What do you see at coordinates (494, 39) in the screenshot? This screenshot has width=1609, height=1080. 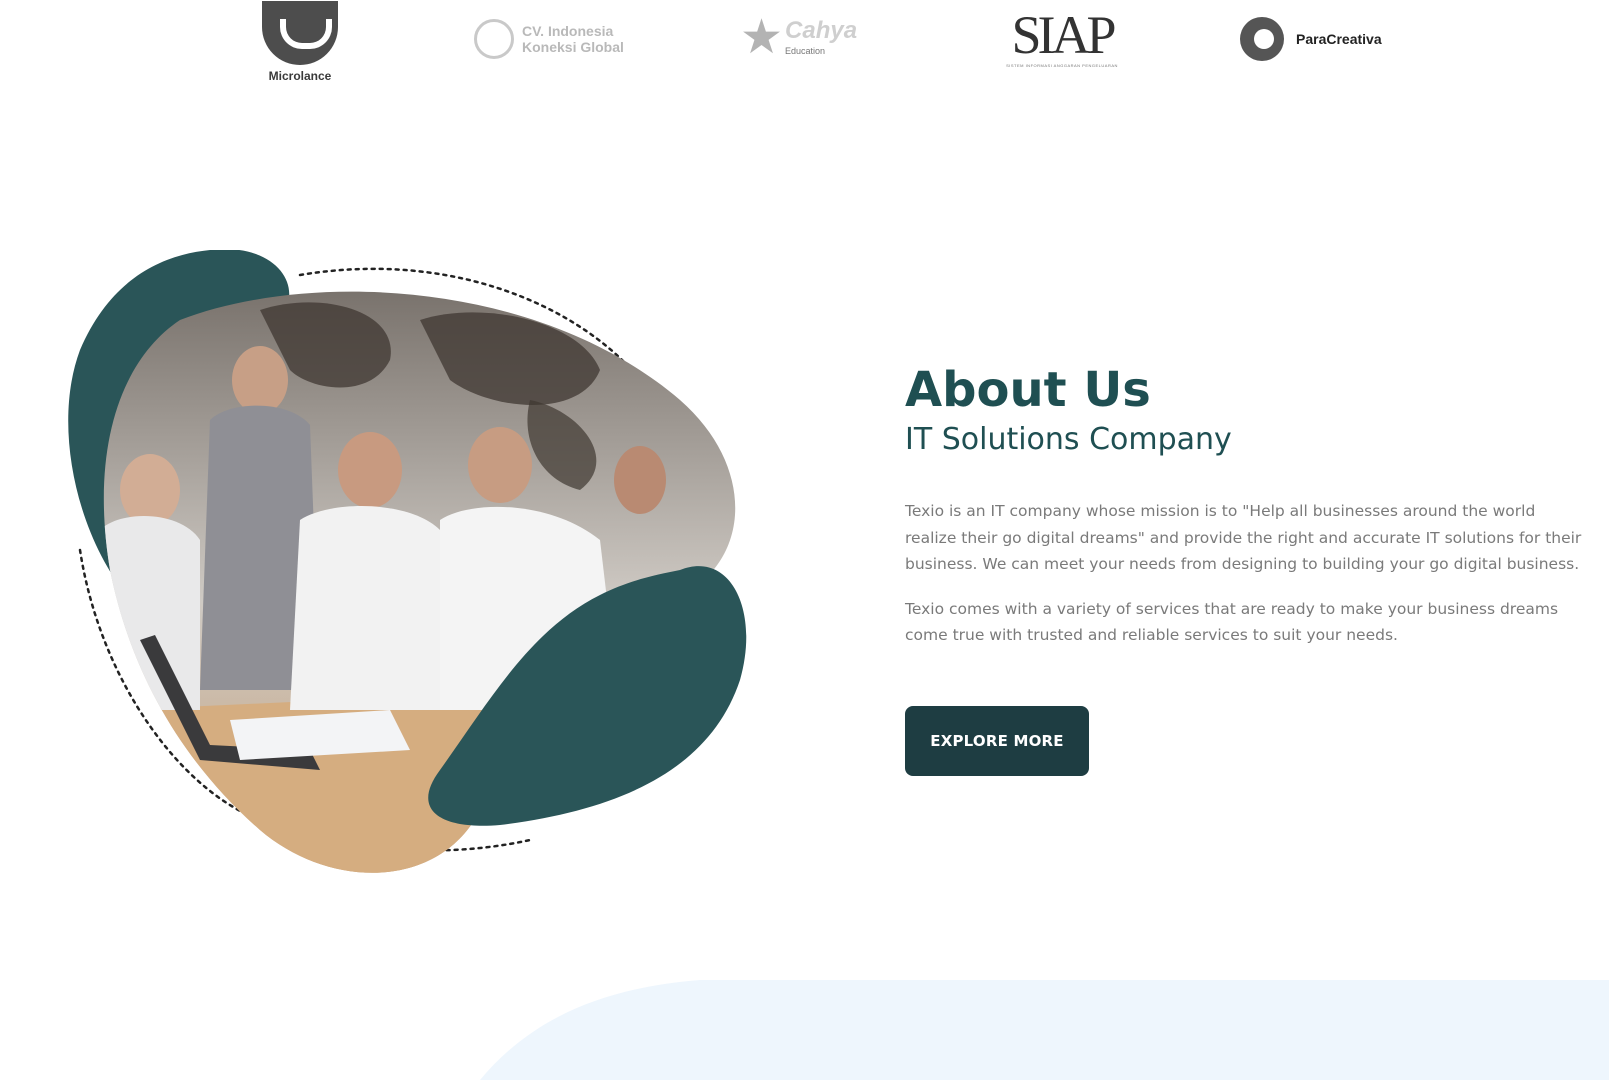 I see `globe-icon` at bounding box center [494, 39].